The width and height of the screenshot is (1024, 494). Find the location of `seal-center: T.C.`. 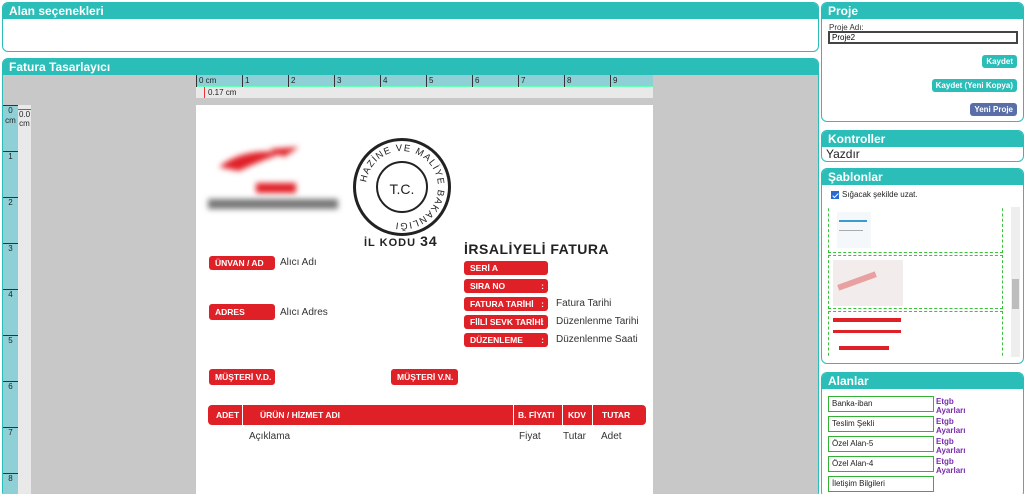

seal-center: T.C. is located at coordinates (402, 187).